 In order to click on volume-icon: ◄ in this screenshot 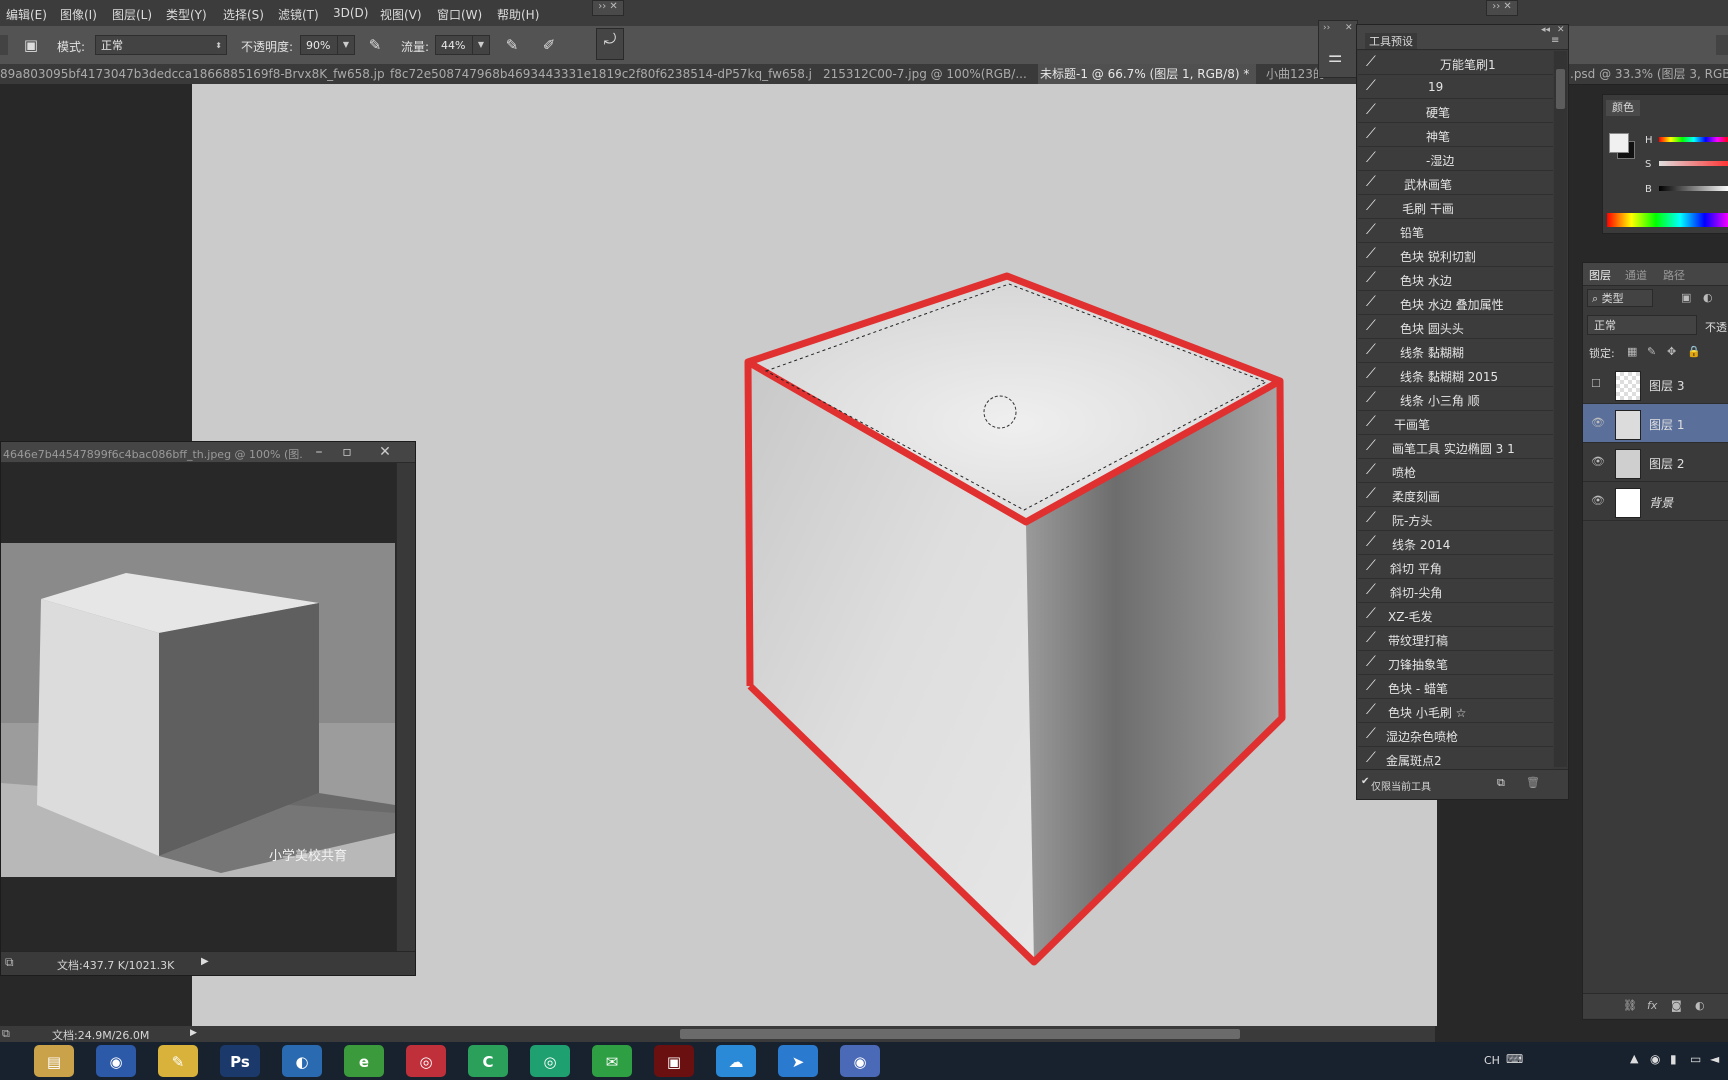, I will do `click(1714, 1059)`.